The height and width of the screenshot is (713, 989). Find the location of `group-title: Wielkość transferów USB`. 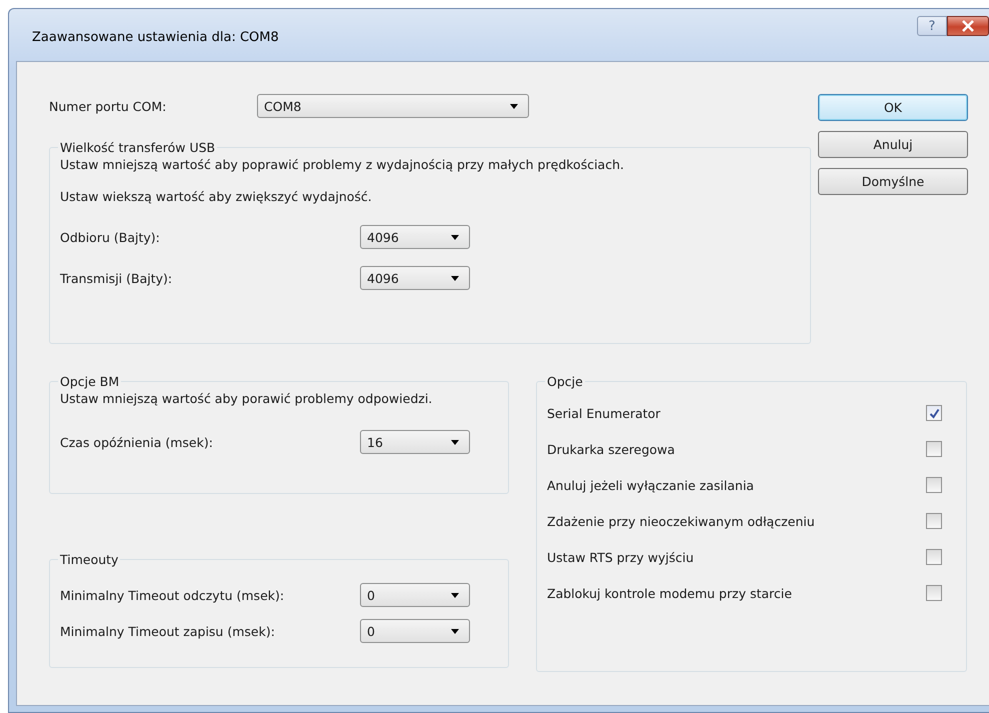

group-title: Wielkość transferów USB is located at coordinates (137, 147).